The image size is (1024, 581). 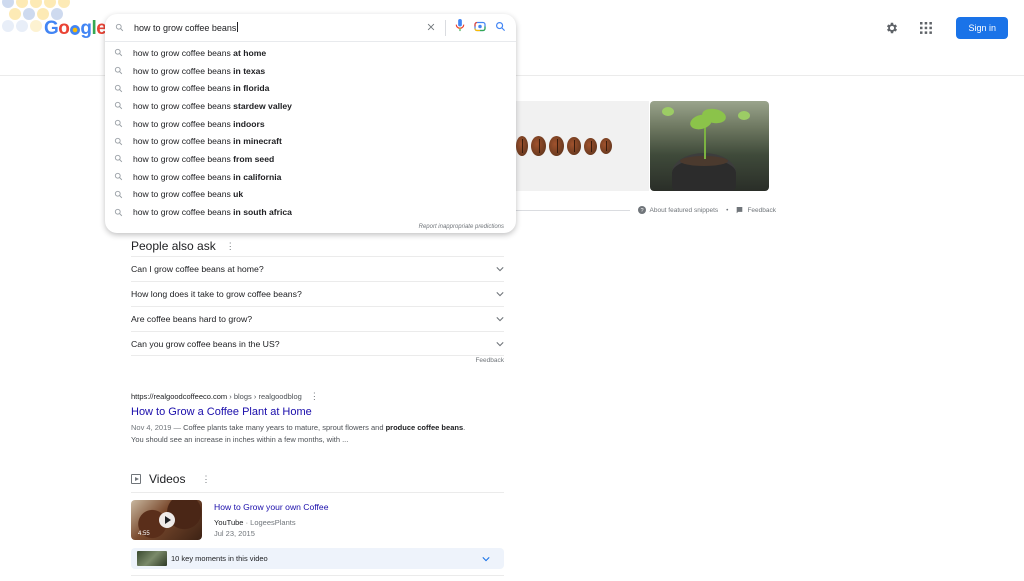 What do you see at coordinates (740, 209) in the screenshot?
I see `feedback-flag-icon` at bounding box center [740, 209].